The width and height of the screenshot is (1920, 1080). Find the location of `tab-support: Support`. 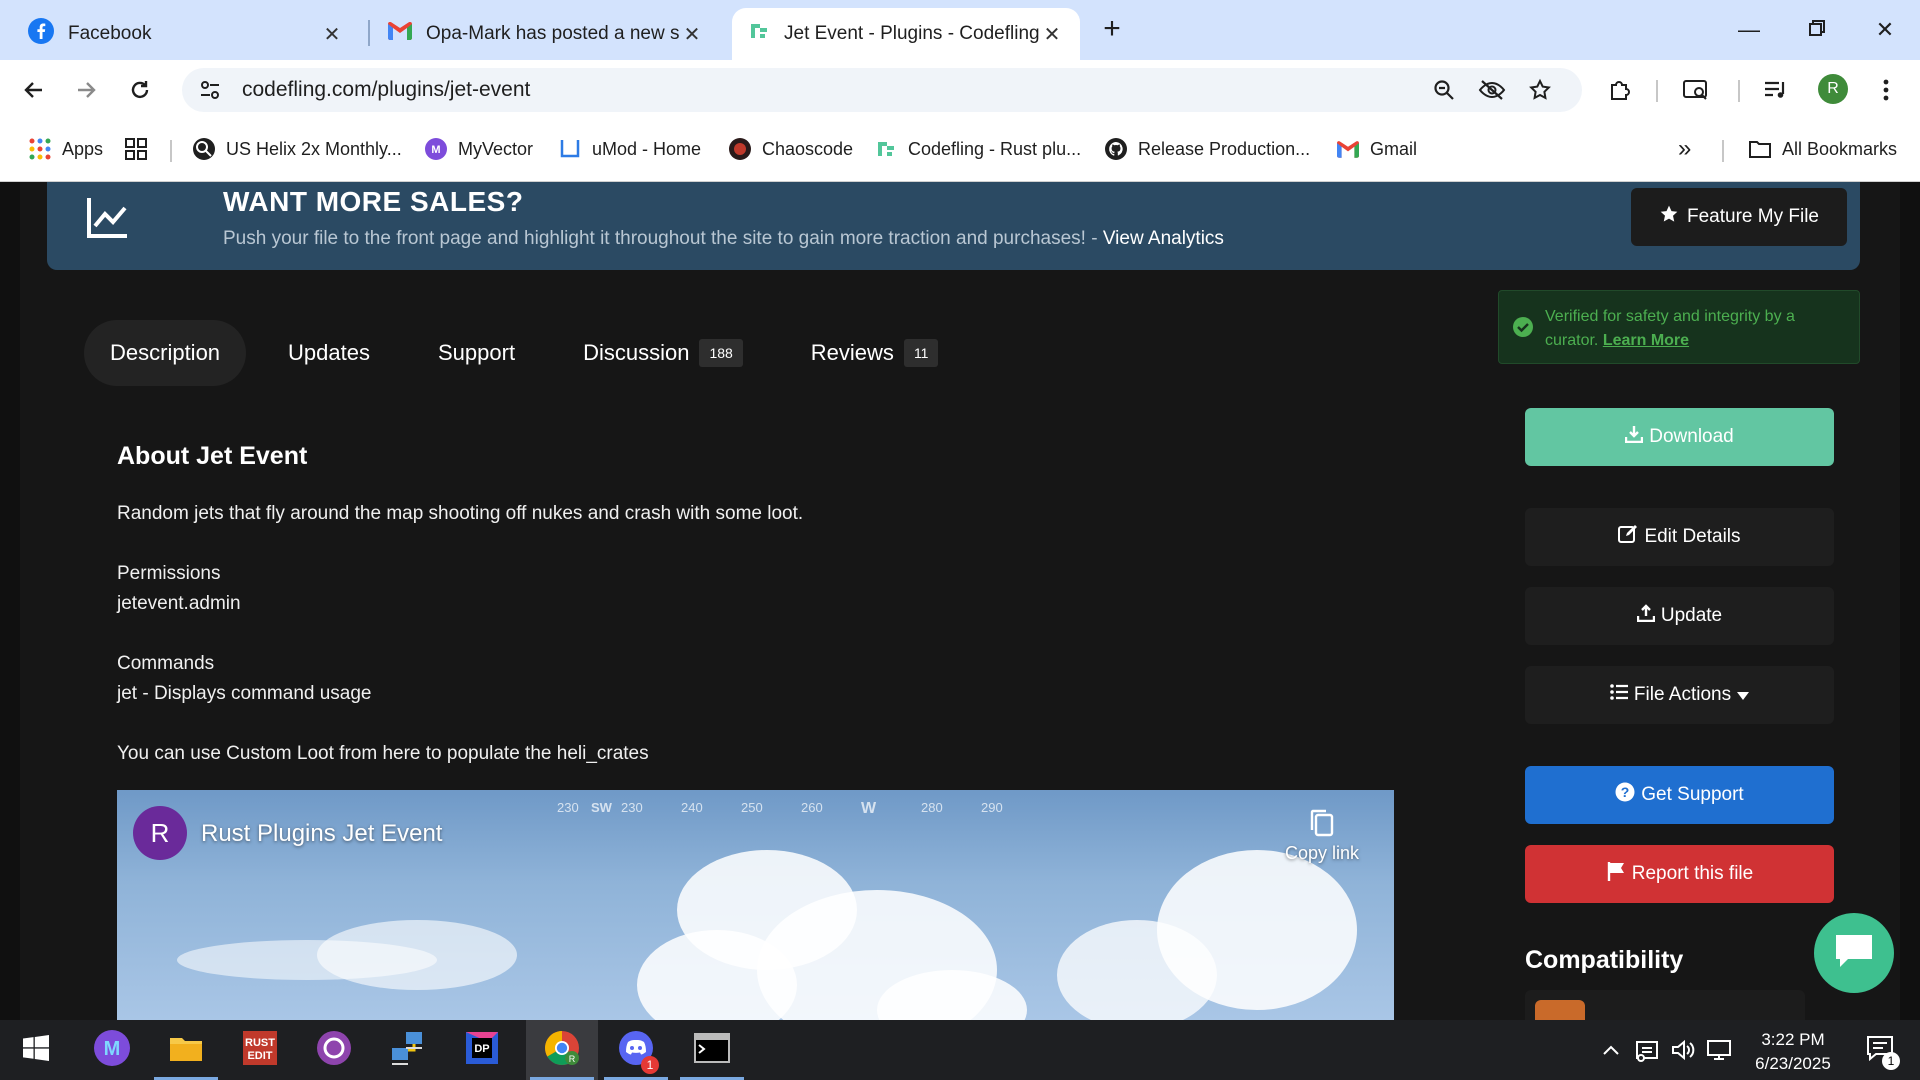

tab-support: Support is located at coordinates (476, 353).